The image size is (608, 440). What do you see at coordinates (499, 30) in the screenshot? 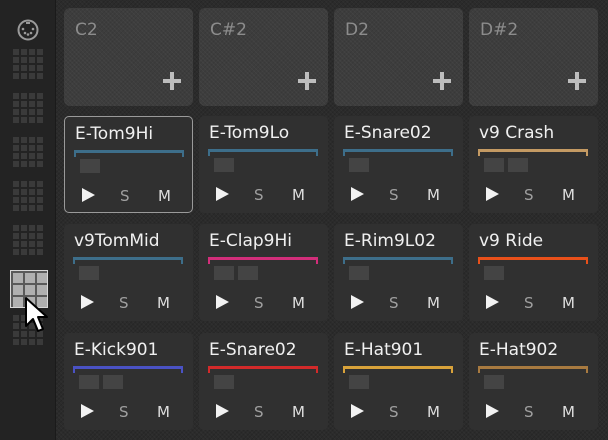
I see `pad-note-label: D#2` at bounding box center [499, 30].